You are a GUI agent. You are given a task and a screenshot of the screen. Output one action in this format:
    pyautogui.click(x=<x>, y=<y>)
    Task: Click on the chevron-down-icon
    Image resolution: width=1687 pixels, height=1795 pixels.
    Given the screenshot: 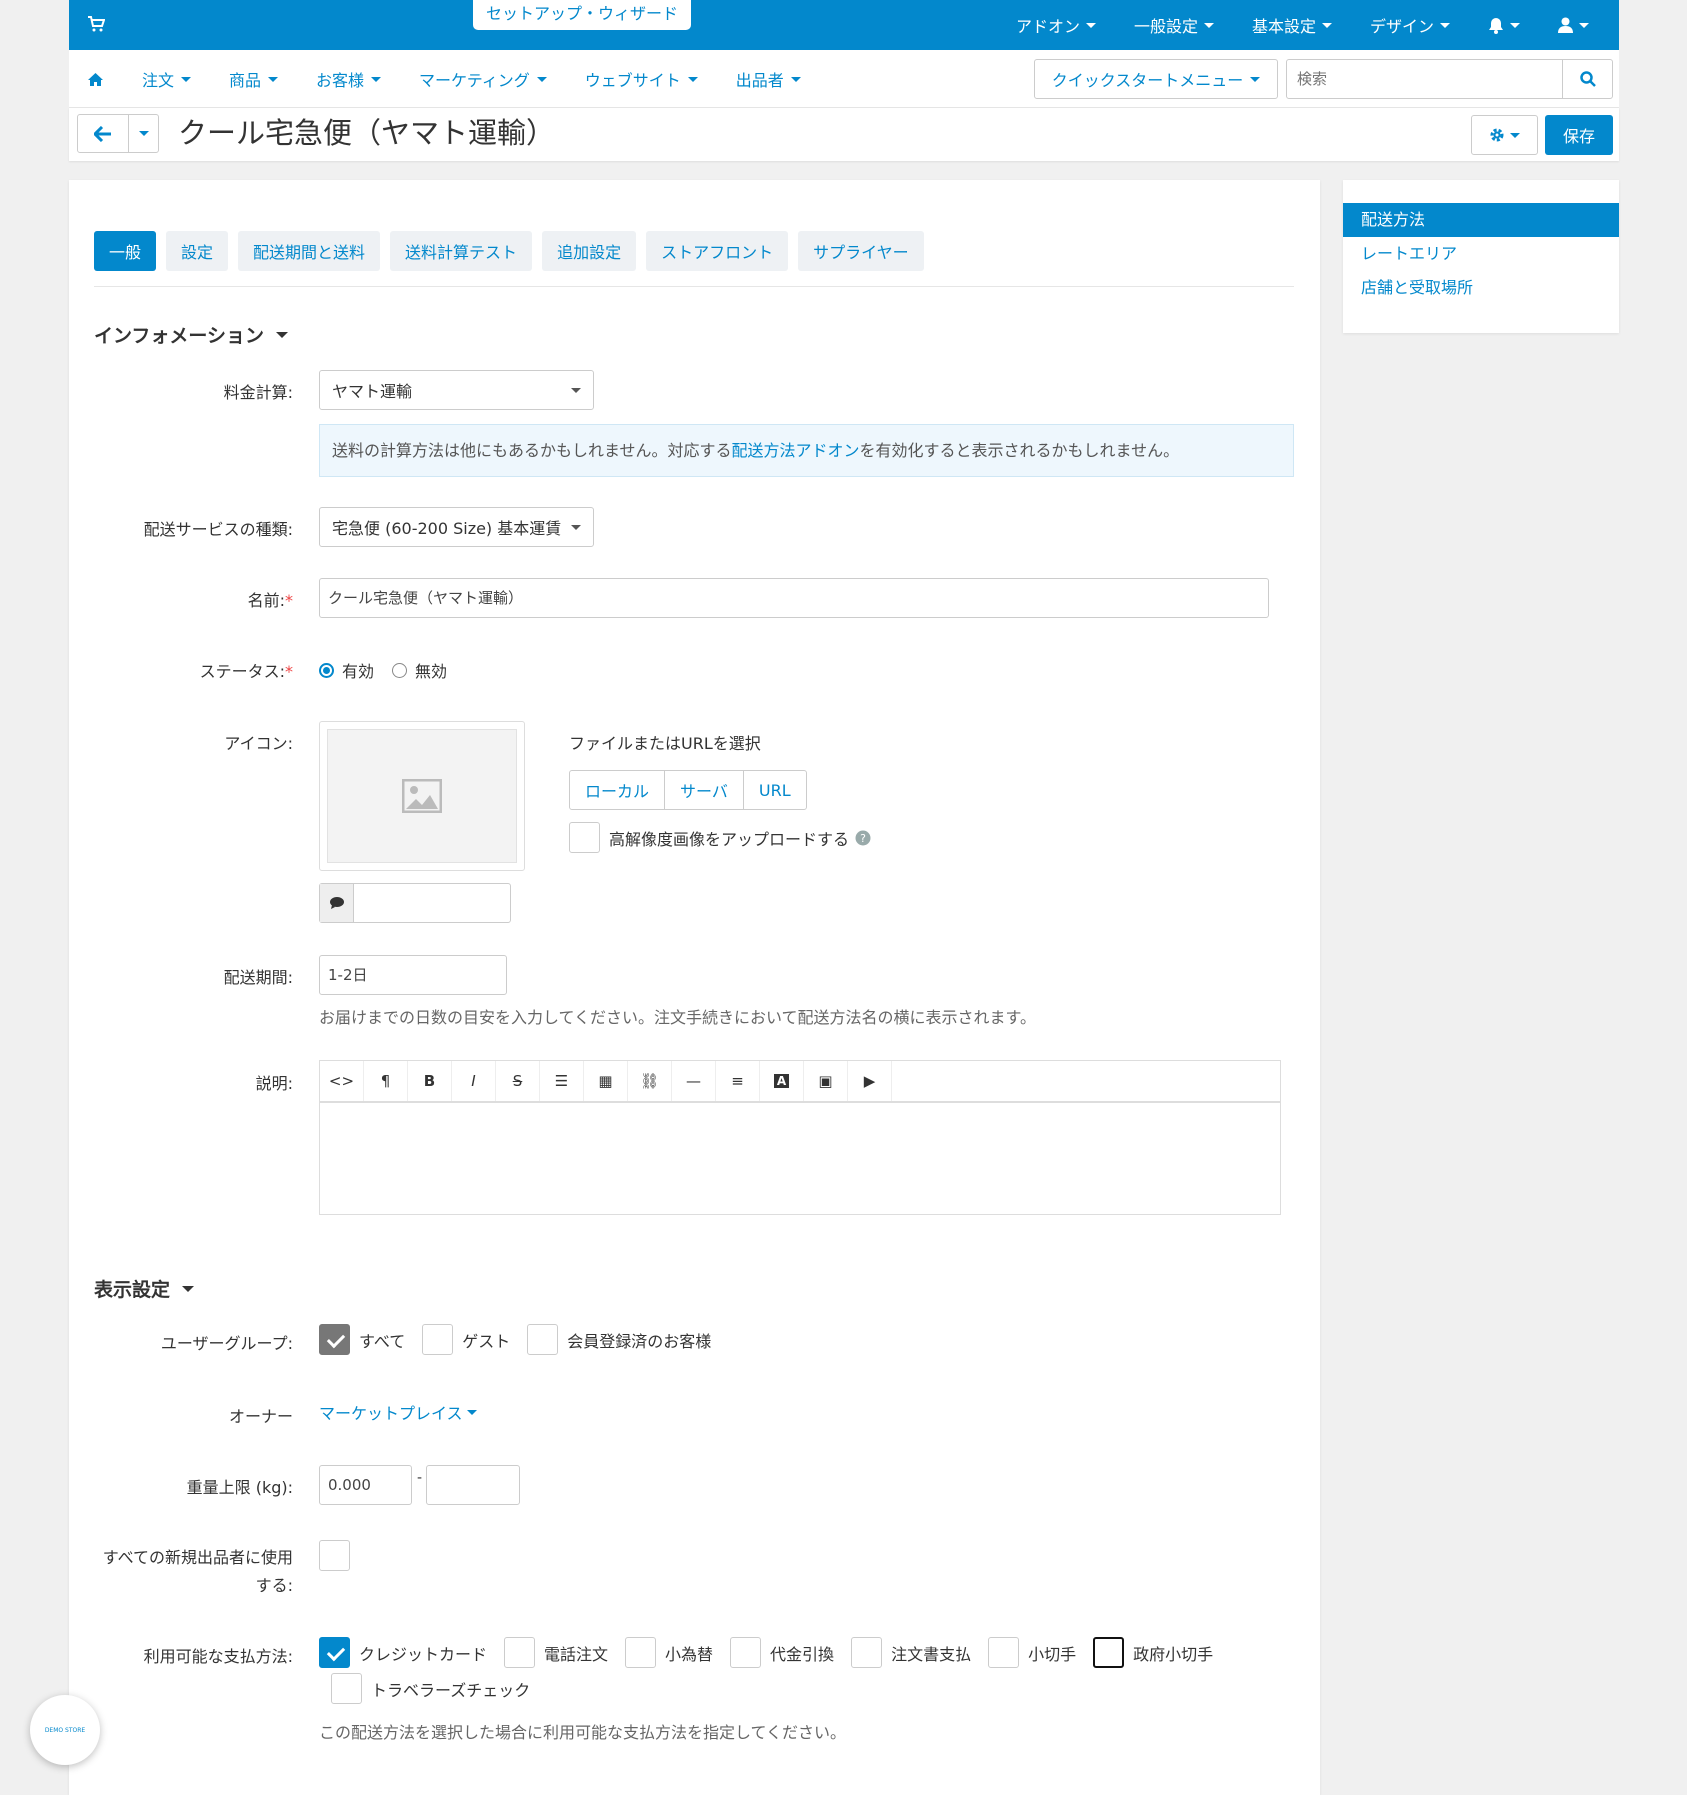 What is the action you would take?
    pyautogui.click(x=576, y=390)
    